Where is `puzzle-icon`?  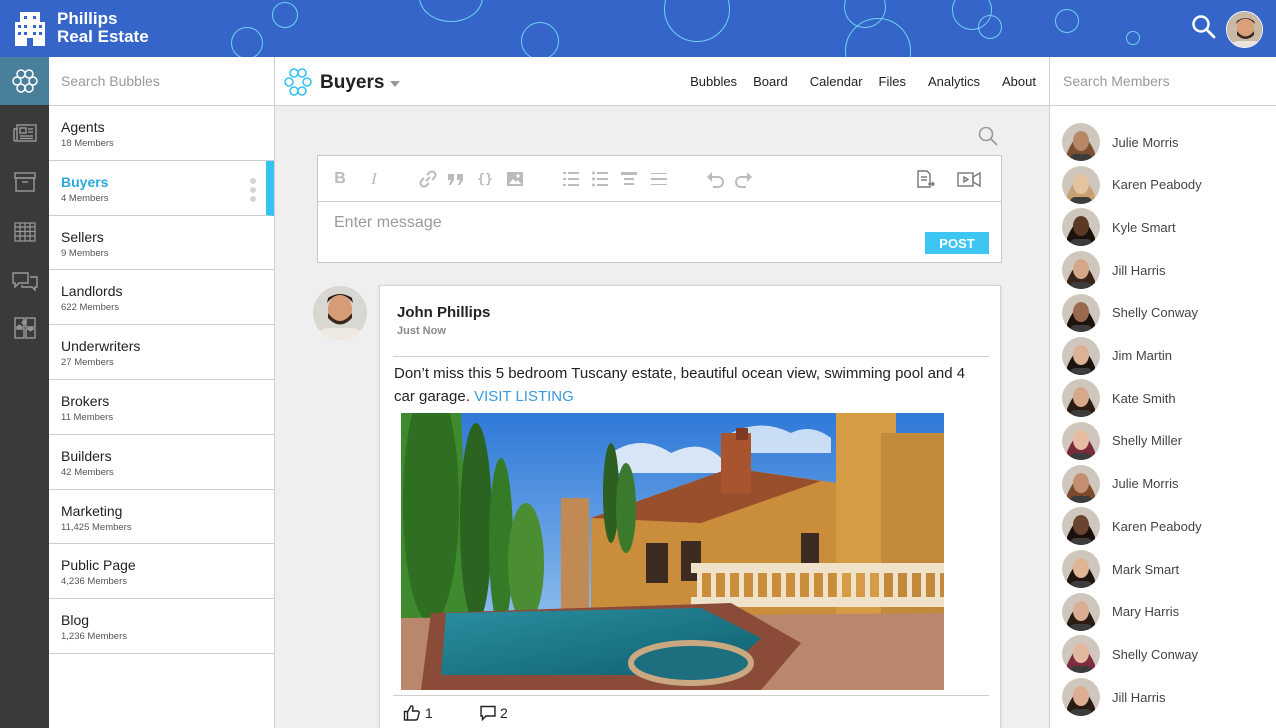
puzzle-icon is located at coordinates (24, 328).